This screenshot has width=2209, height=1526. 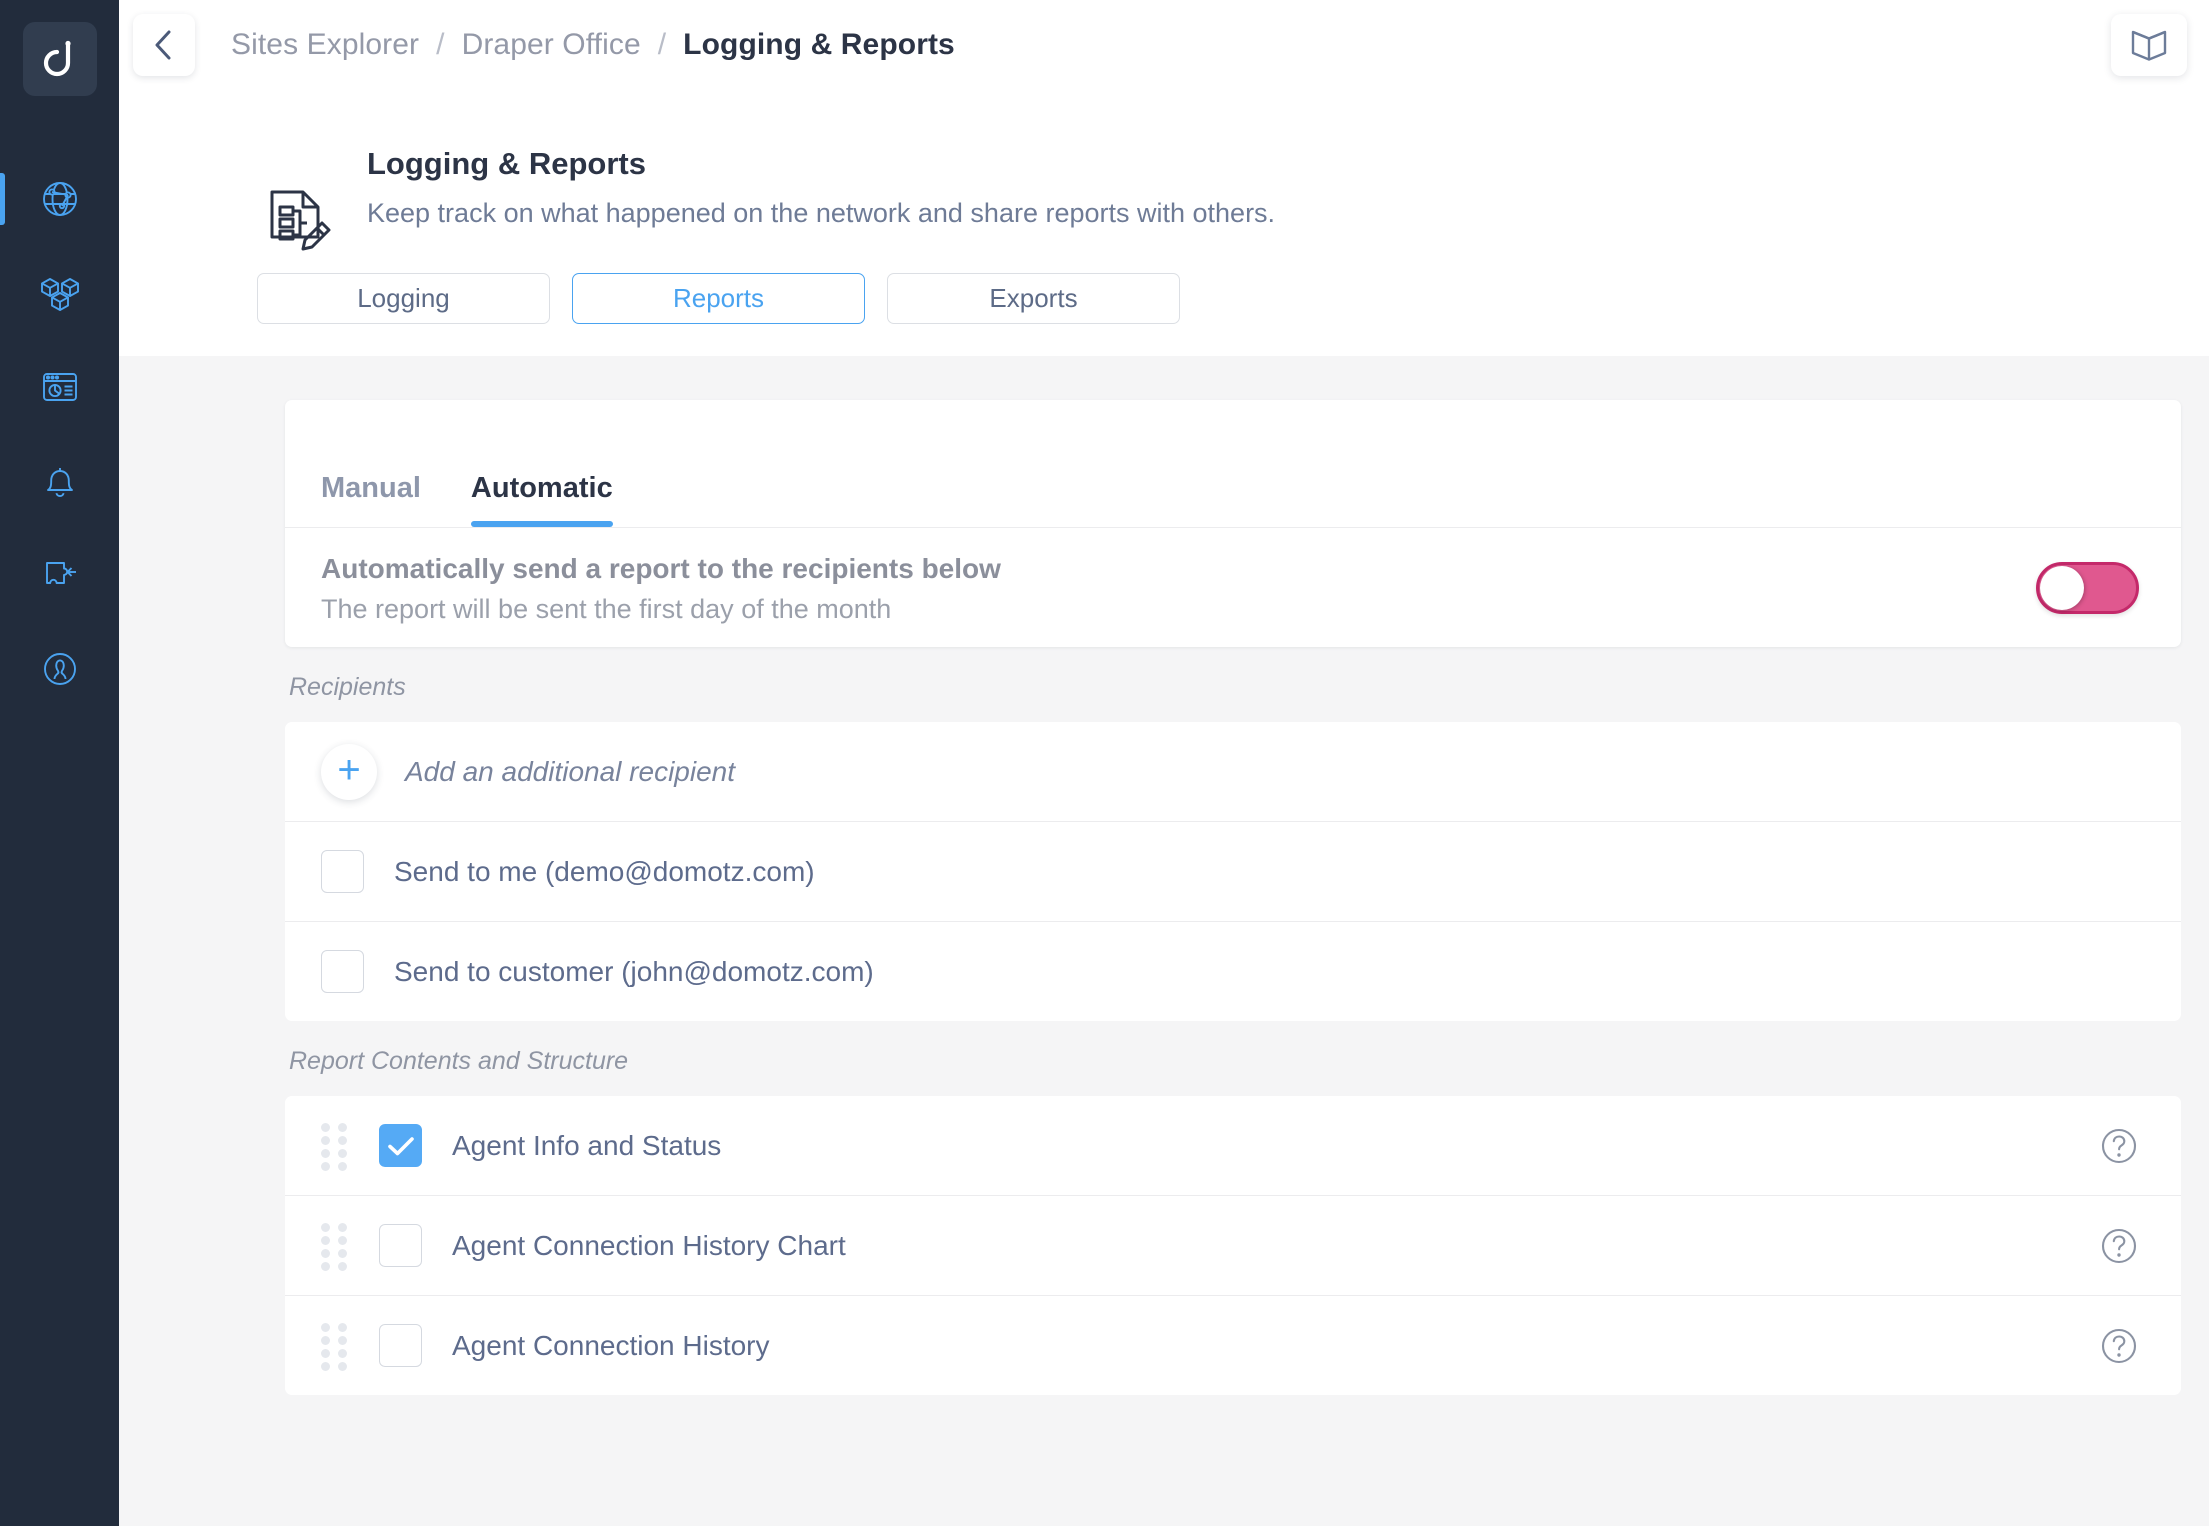 I want to click on auto-report-toggle, so click(x=2087, y=587).